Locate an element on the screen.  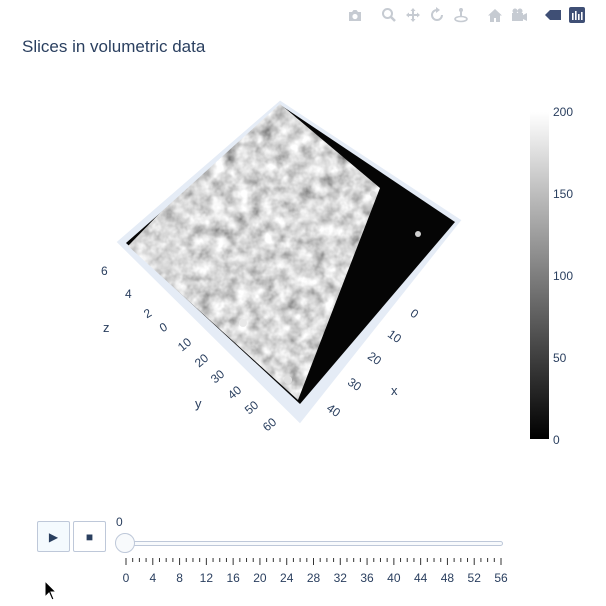
slider-tick-label: 20 is located at coordinates (260, 578).